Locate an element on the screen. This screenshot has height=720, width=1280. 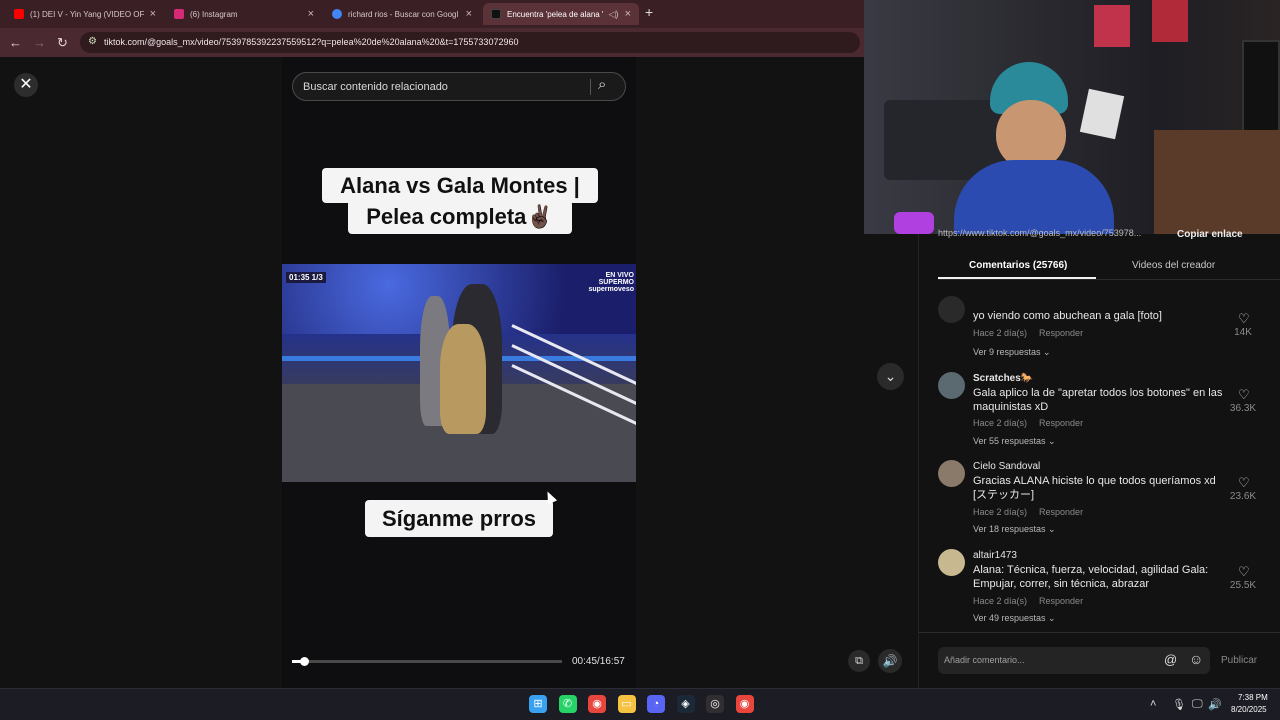
comment-username: Scratches🐎 is located at coordinates (1003, 378).